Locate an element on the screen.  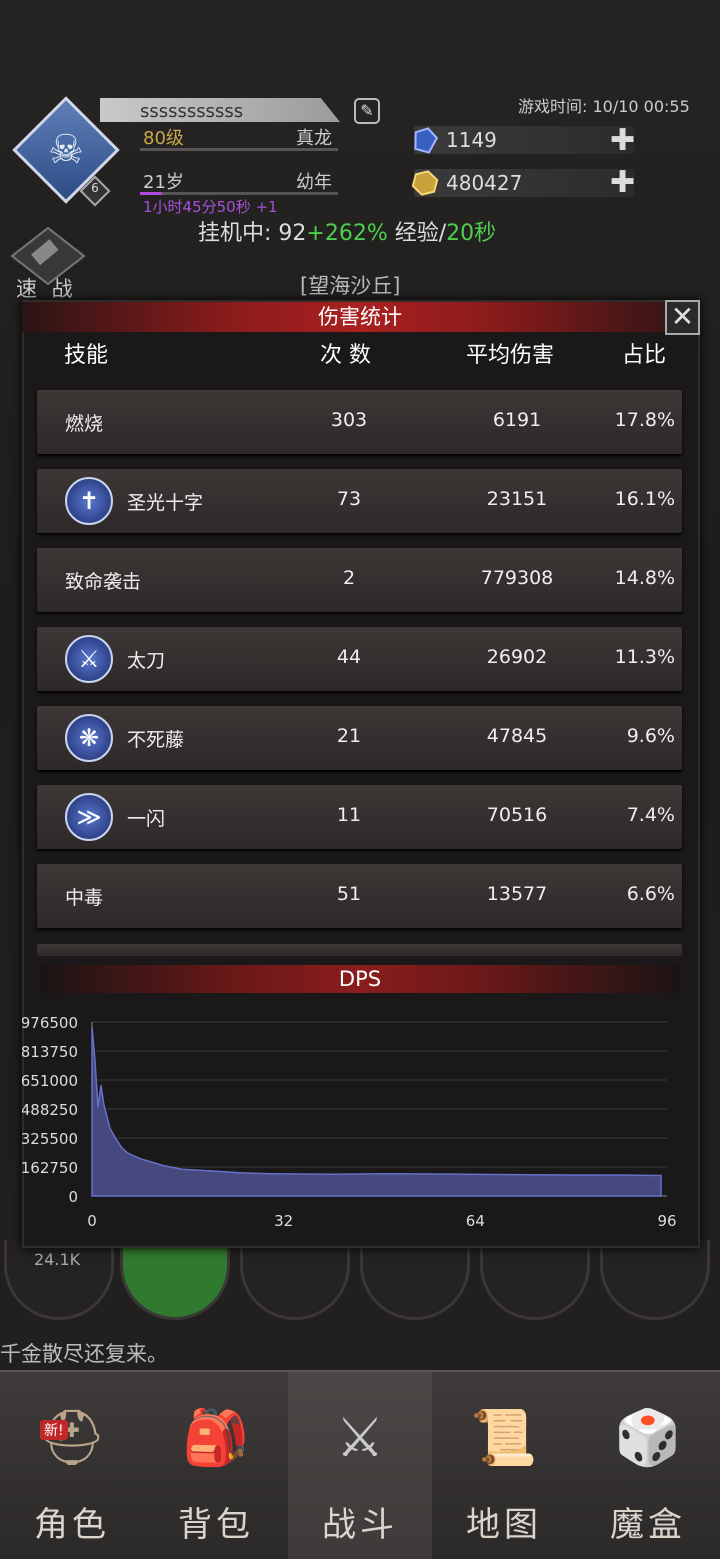
add-gold-icon: ✚ is located at coordinates (622, 183).